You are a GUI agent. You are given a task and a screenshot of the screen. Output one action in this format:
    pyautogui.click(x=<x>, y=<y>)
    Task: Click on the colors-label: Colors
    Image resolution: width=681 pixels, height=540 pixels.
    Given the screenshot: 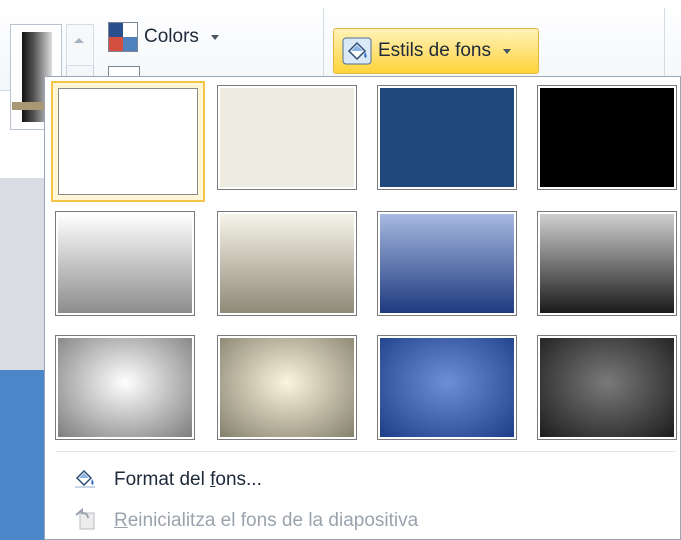 What is the action you would take?
    pyautogui.click(x=171, y=36)
    